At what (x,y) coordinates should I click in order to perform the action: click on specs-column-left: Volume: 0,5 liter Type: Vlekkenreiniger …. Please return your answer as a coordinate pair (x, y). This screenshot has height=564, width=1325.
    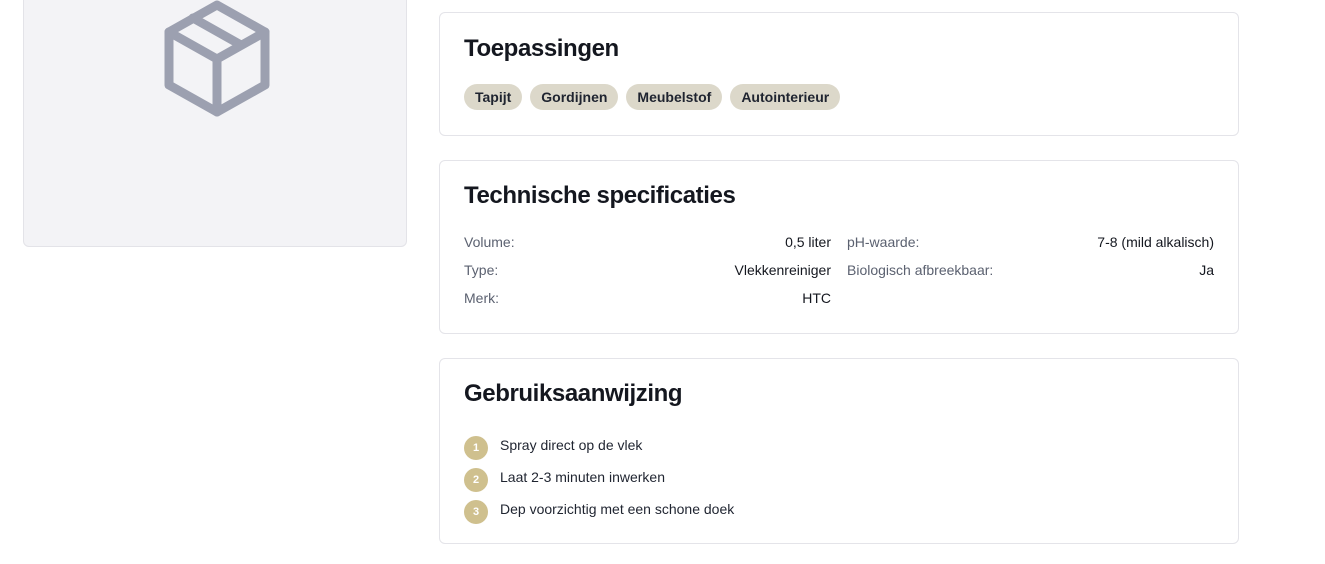
    Looking at the image, I should click on (647, 270).